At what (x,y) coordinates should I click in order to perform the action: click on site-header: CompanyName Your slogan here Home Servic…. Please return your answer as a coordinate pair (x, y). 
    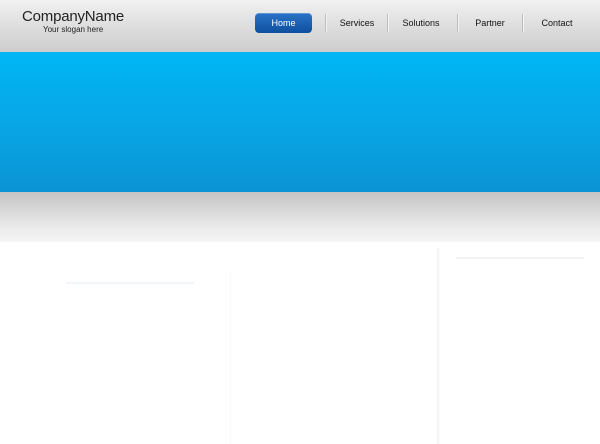
    Looking at the image, I should click on (300, 26).